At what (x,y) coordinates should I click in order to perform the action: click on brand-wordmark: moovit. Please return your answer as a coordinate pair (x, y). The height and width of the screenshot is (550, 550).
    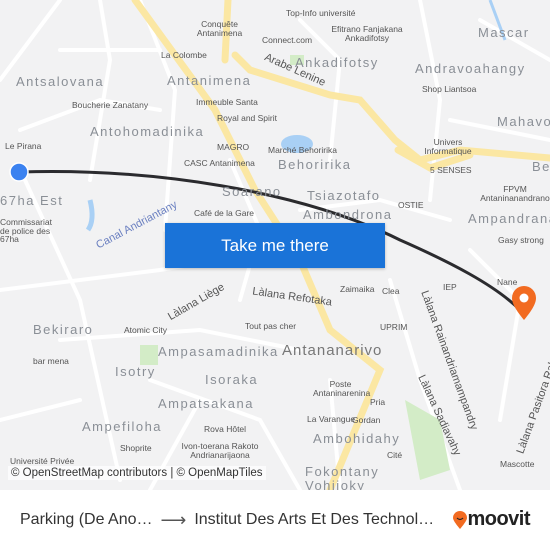
    Looking at the image, I should click on (498, 519).